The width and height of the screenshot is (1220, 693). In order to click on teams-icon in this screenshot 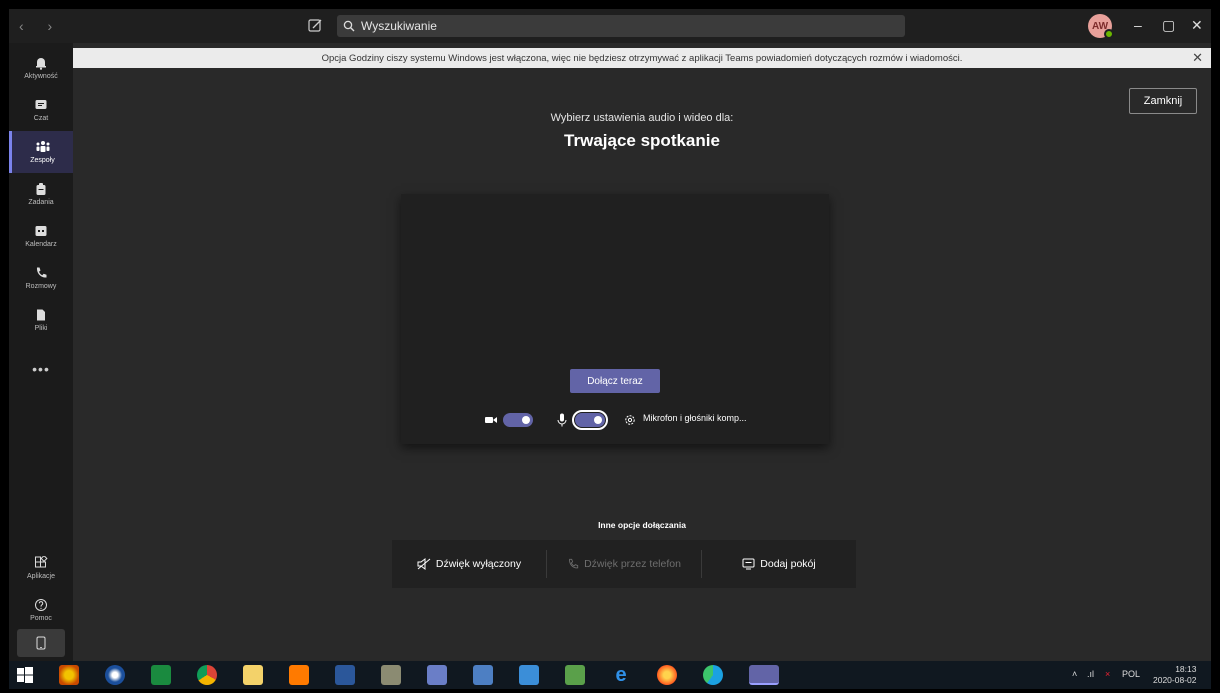, I will do `click(42, 146)`.